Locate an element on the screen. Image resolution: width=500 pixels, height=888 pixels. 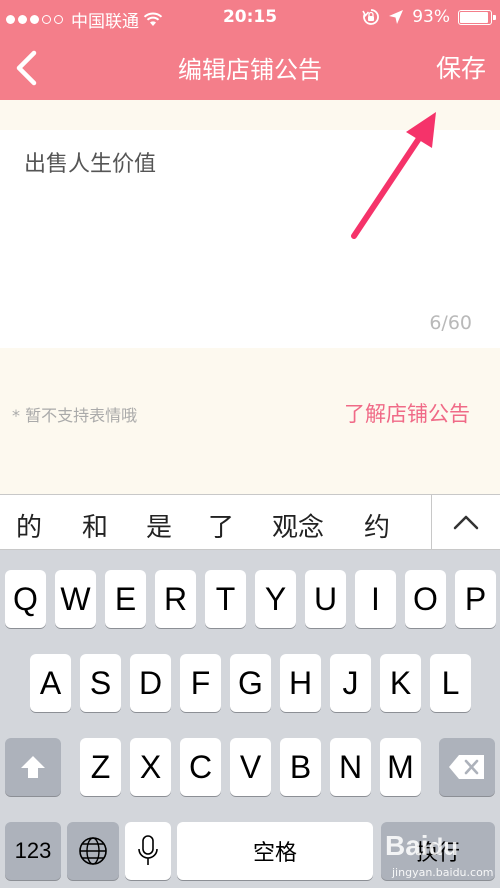
key-k: K is located at coordinates (400, 683).